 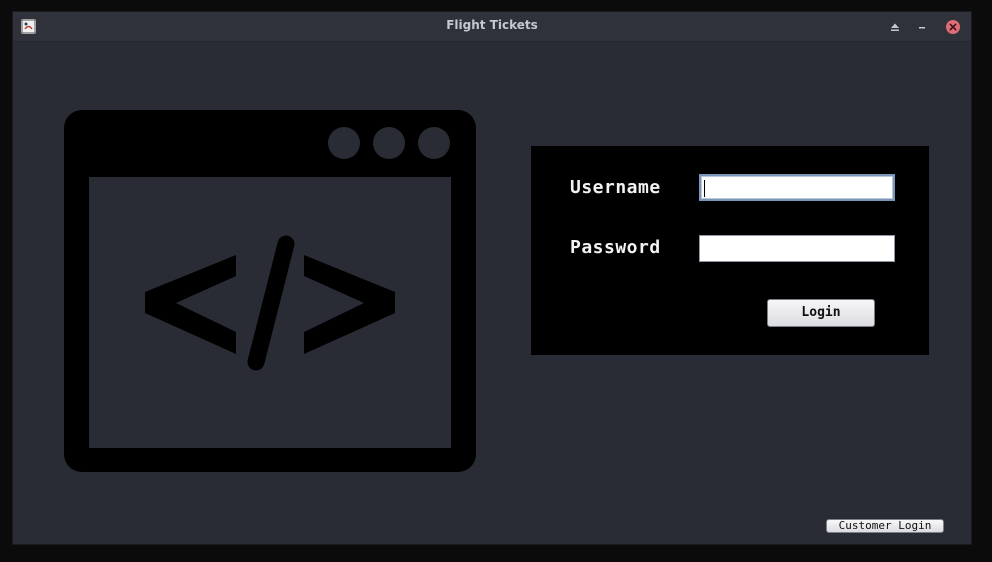 I want to click on customer-login-button: Customer Login, so click(x=885, y=526).